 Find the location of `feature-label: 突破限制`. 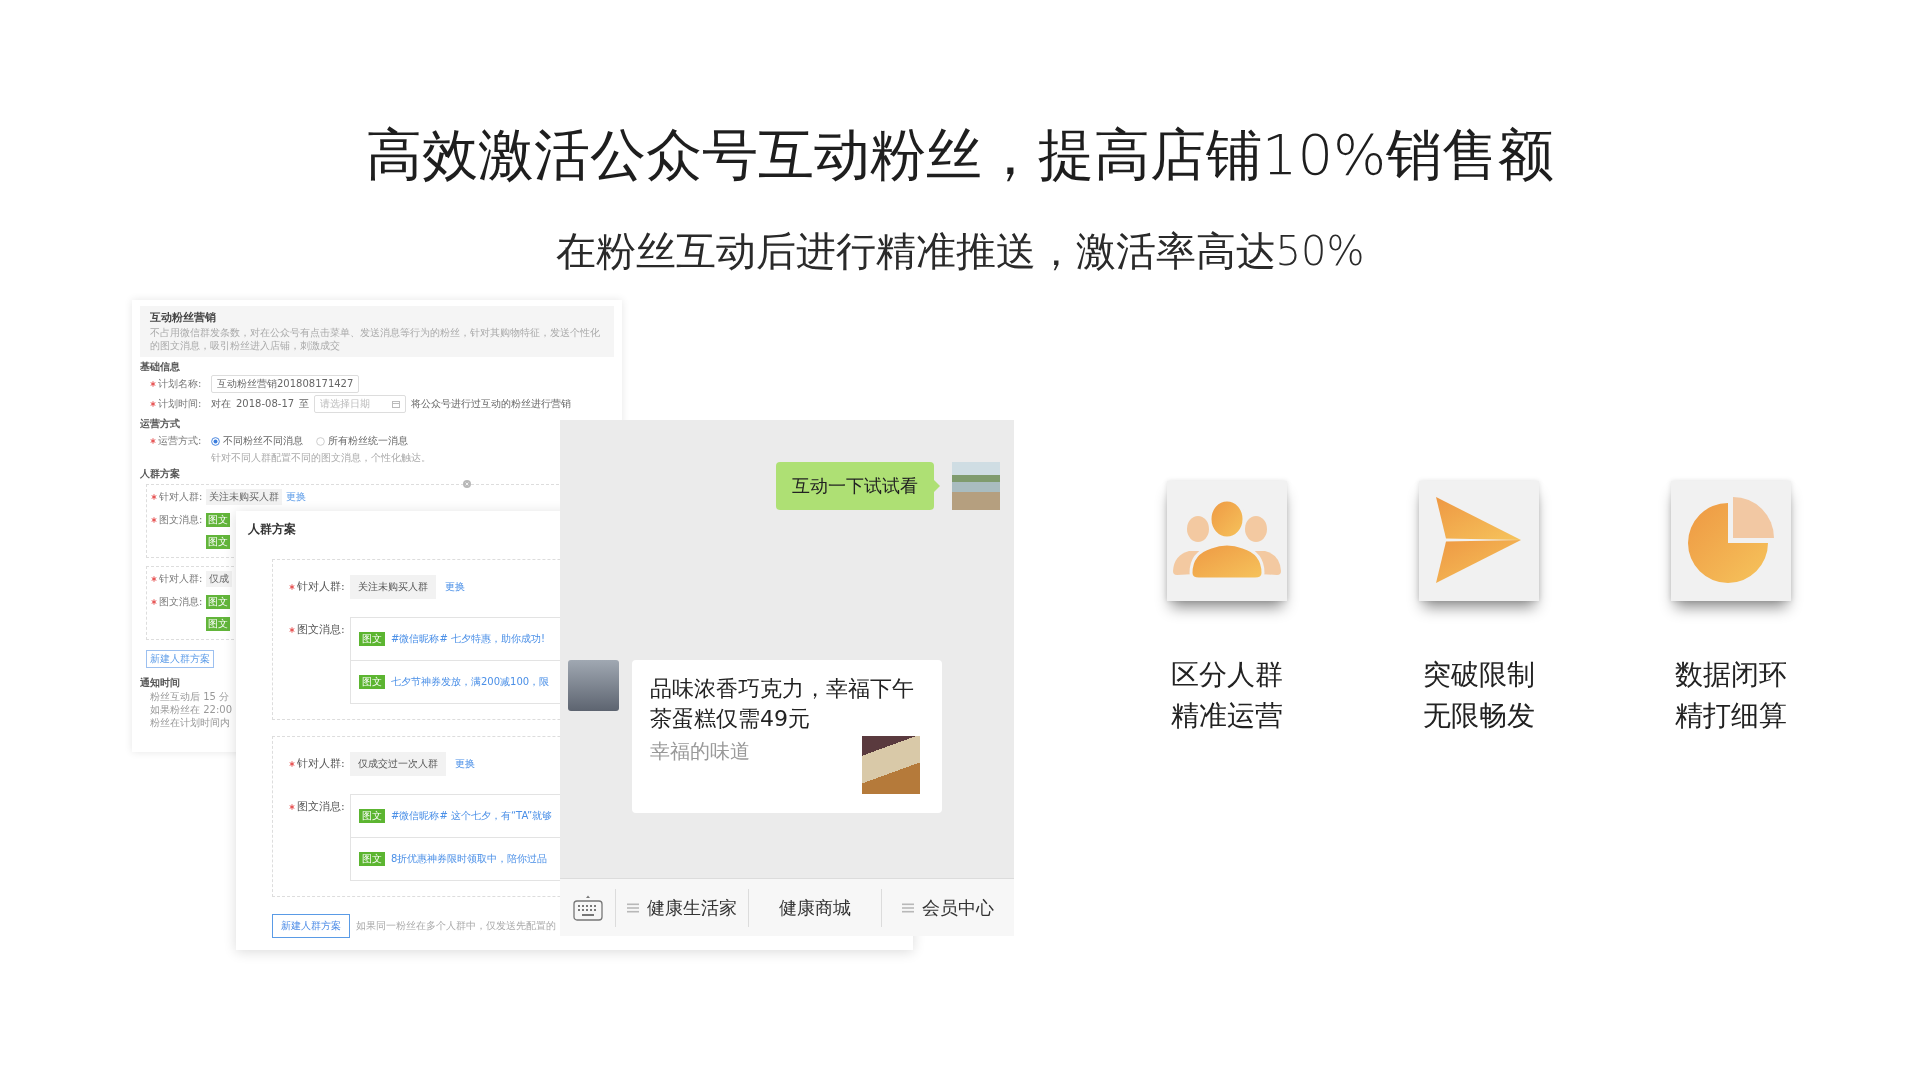

feature-label: 突破限制 is located at coordinates (1479, 675).